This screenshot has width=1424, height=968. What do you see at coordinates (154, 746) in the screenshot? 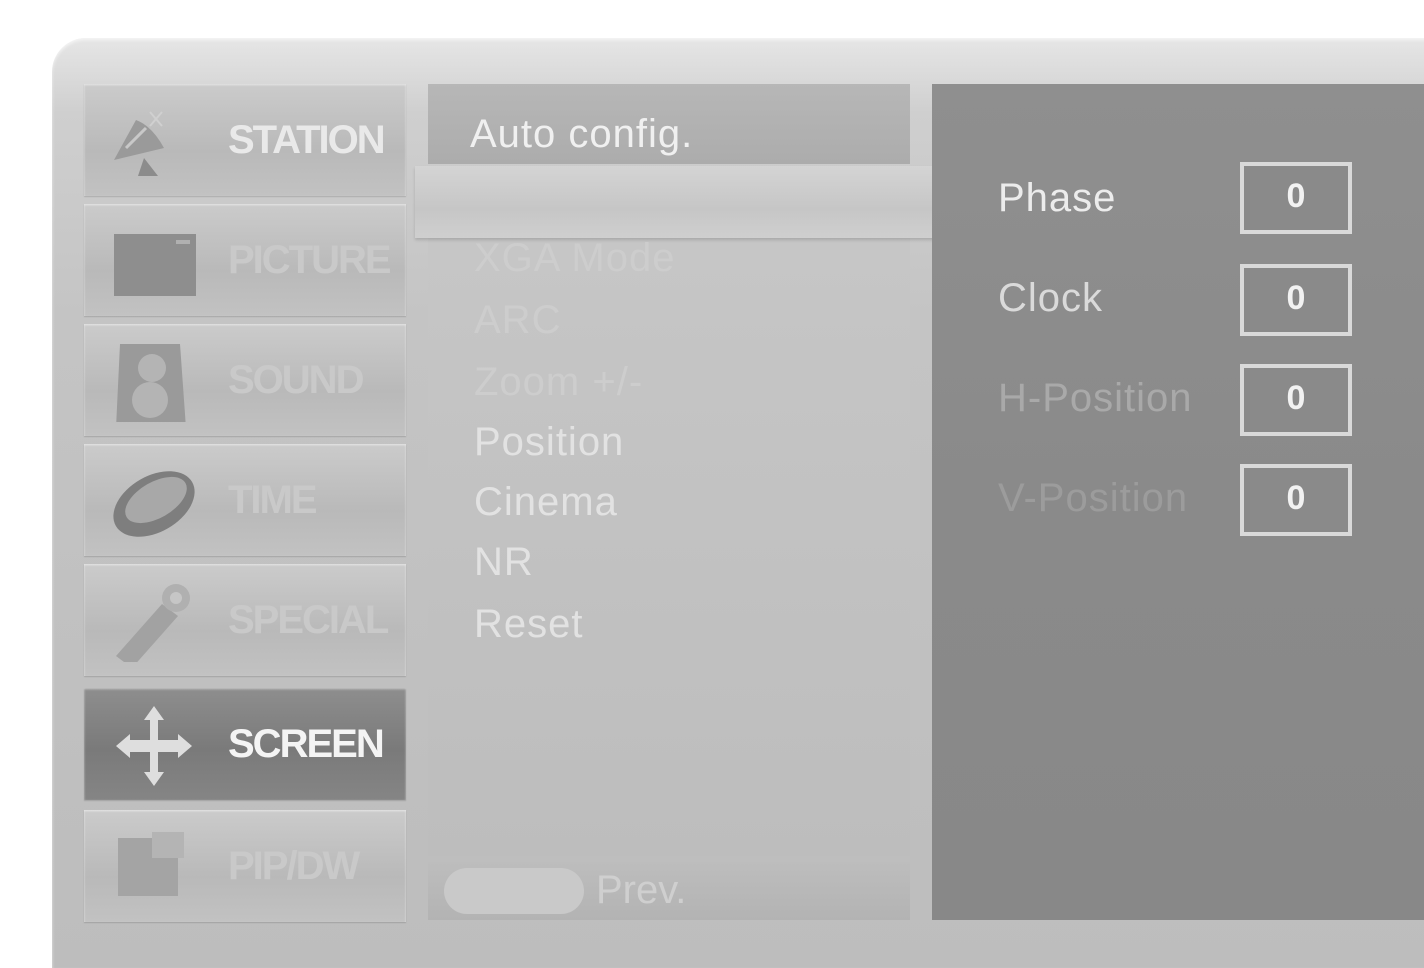
I see `move-arrows-icon` at bounding box center [154, 746].